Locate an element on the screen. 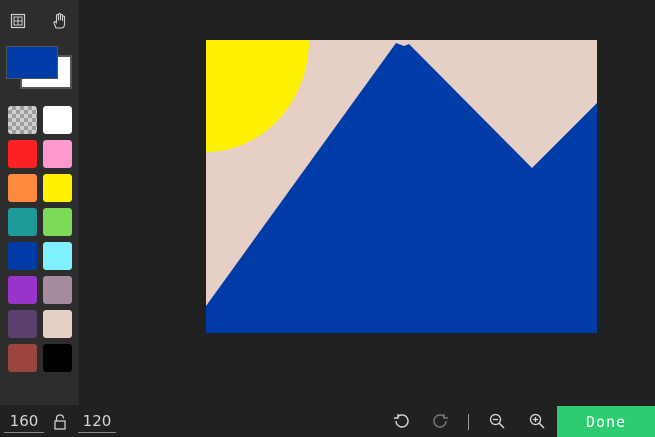  zoom-out-icon is located at coordinates (497, 421).